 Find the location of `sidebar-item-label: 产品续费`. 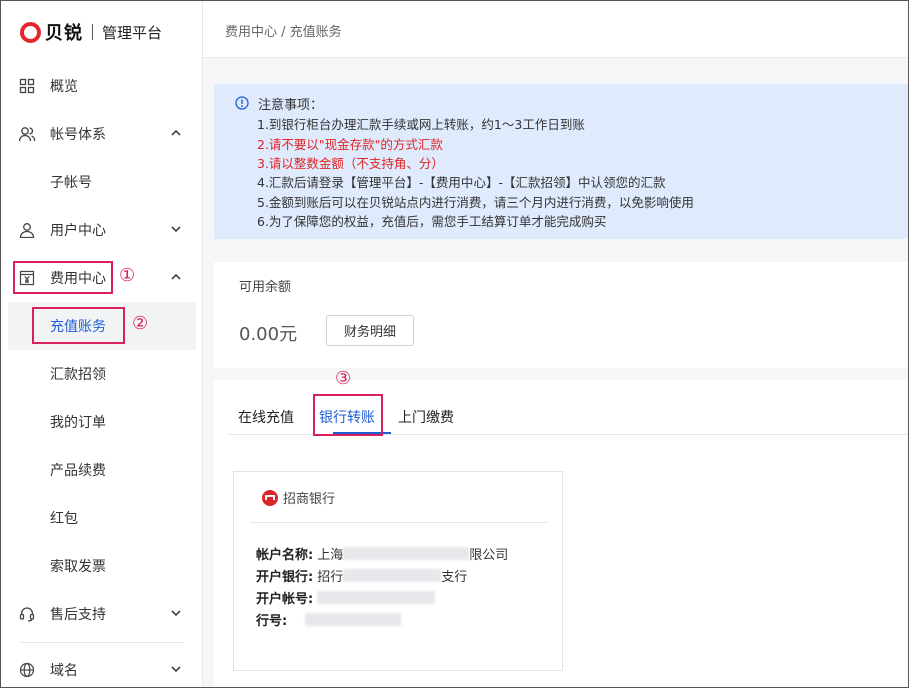

sidebar-item-label: 产品续费 is located at coordinates (78, 471).